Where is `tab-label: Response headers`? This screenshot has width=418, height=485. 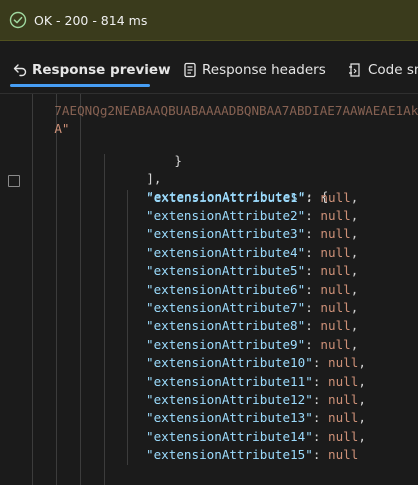 tab-label: Response headers is located at coordinates (264, 70).